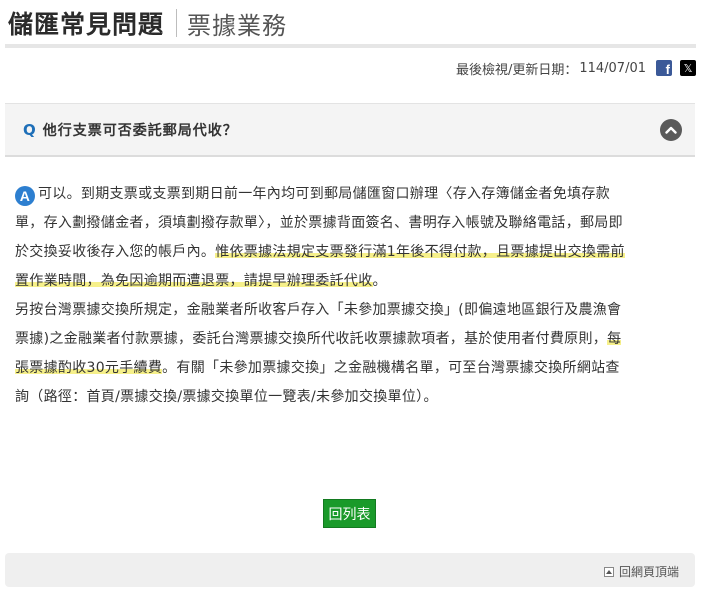 This screenshot has width=710, height=606. I want to click on page-subtitle: 票據業務, so click(237, 25).